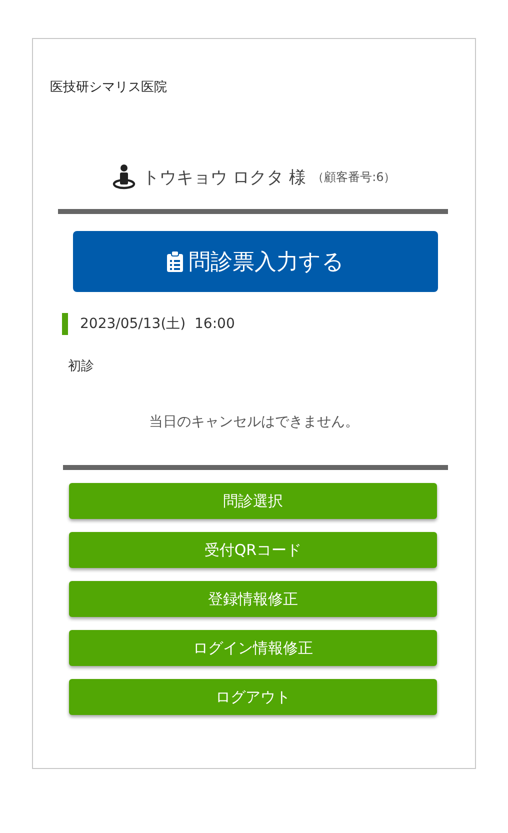 This screenshot has width=508, height=833. What do you see at coordinates (224, 177) in the screenshot?
I see `patient-name: トウキョウ ロクタ 様` at bounding box center [224, 177].